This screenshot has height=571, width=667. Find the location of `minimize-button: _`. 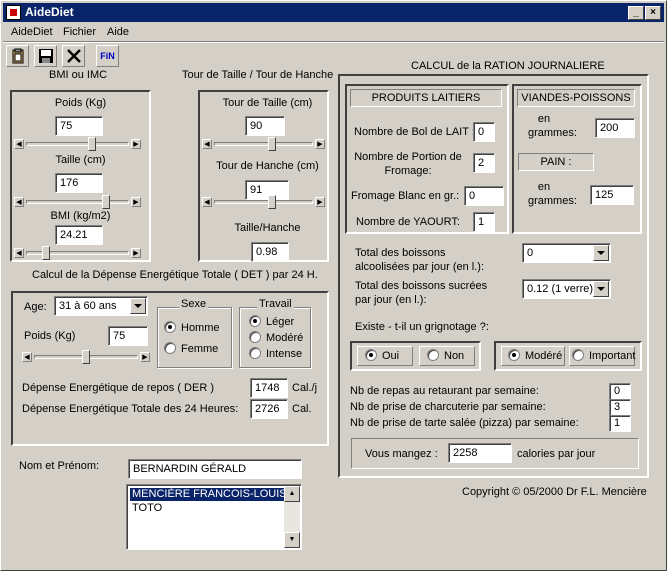

minimize-button: _ is located at coordinates (636, 13).